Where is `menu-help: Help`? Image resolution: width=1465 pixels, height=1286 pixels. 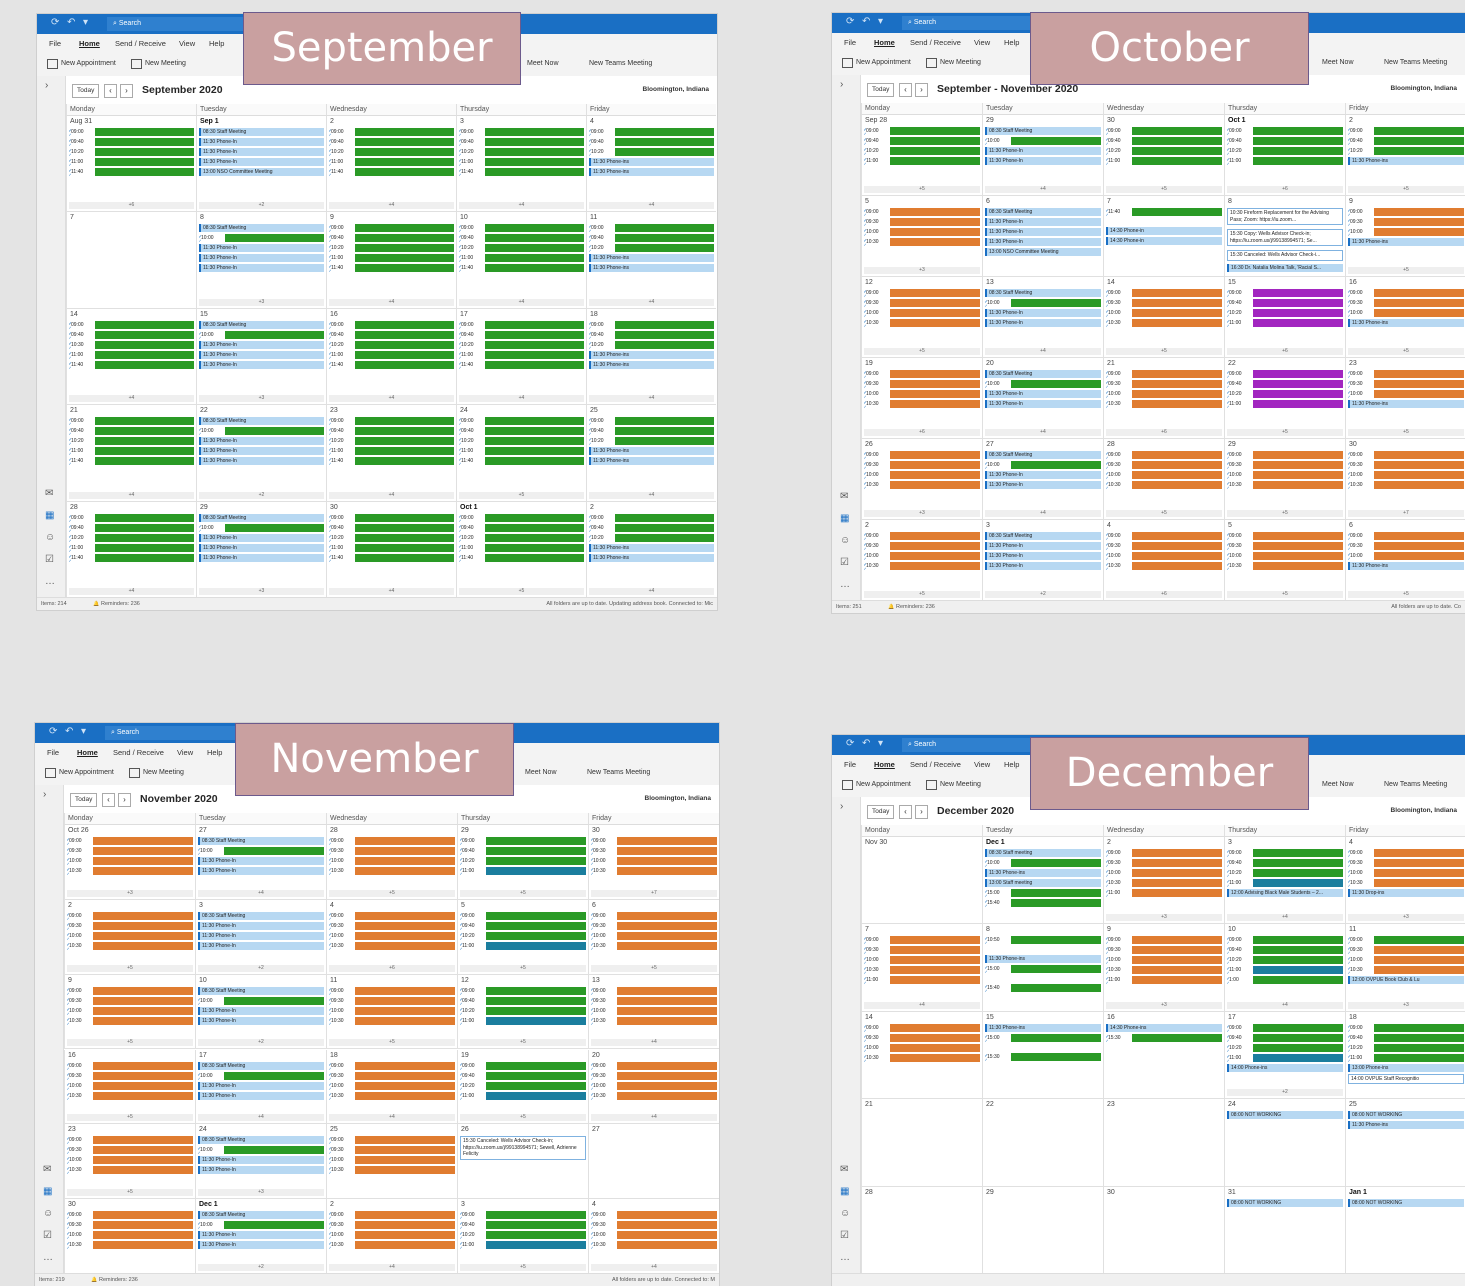 menu-help: Help is located at coordinates (1011, 764).